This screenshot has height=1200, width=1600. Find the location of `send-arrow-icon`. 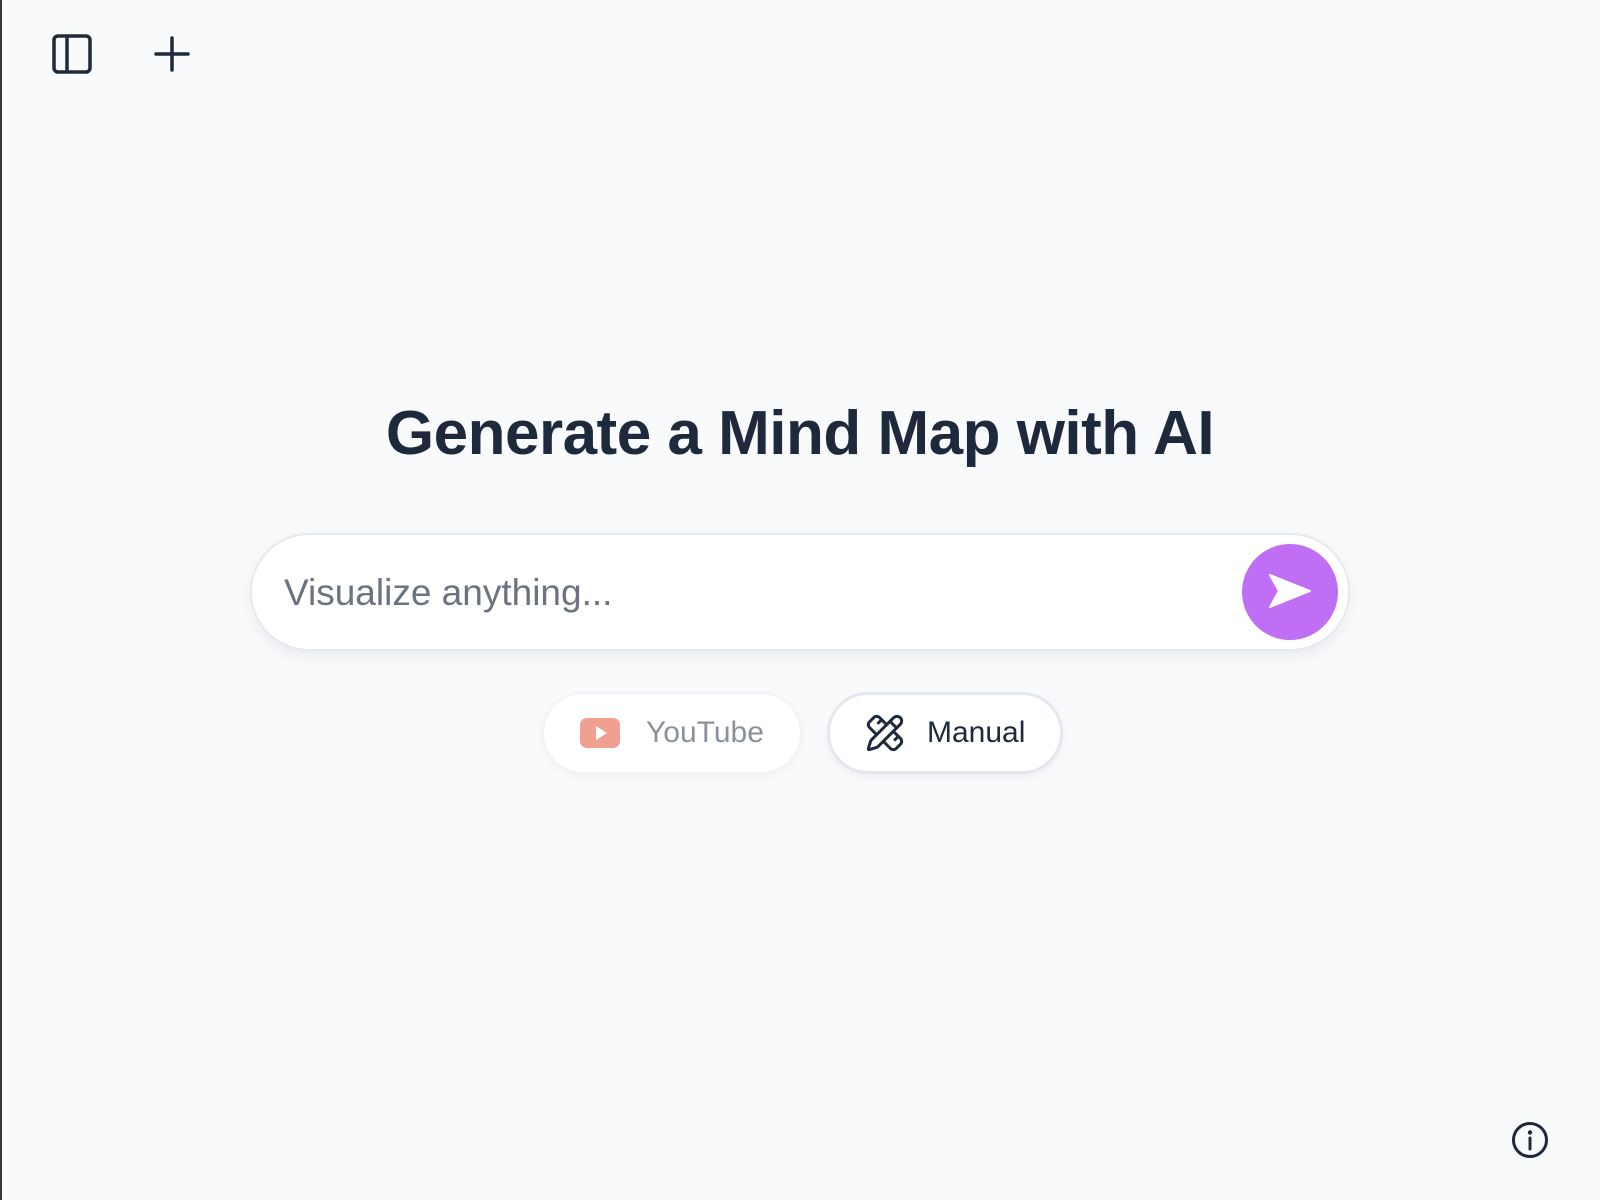

send-arrow-icon is located at coordinates (1290, 592).